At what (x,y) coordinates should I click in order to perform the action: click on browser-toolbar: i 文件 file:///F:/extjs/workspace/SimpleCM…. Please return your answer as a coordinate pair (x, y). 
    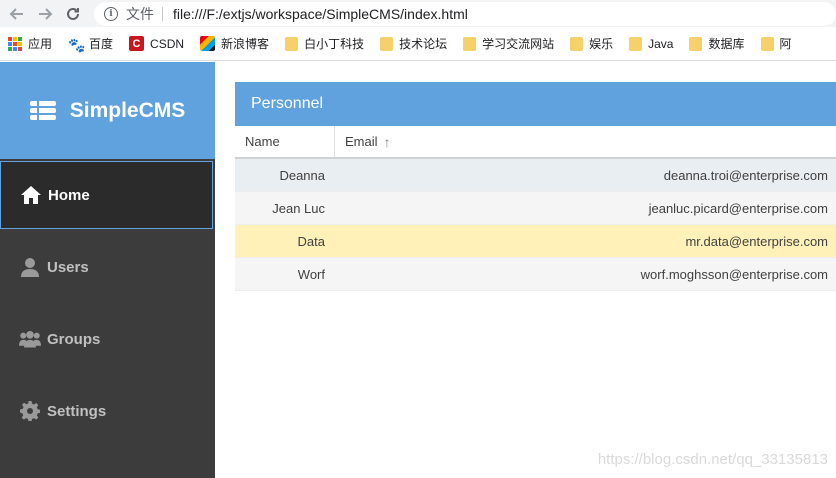
    Looking at the image, I should click on (418, 13).